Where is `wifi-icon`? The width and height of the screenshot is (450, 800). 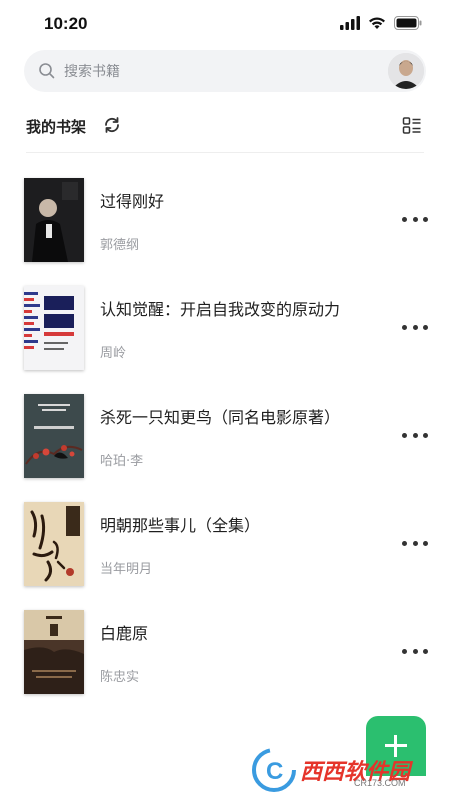
wifi-icon is located at coordinates (377, 23).